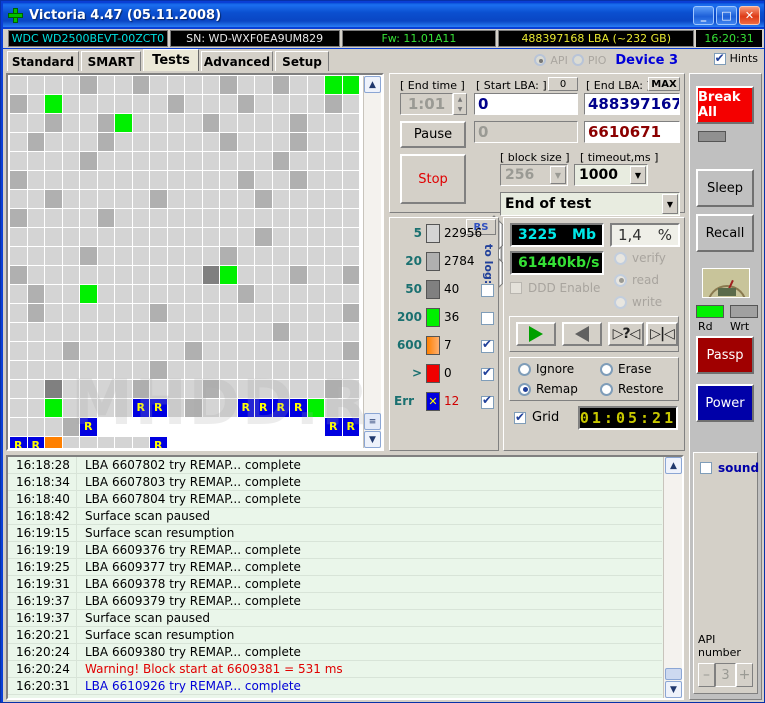  I want to click on radio-write: write, so click(638, 302).